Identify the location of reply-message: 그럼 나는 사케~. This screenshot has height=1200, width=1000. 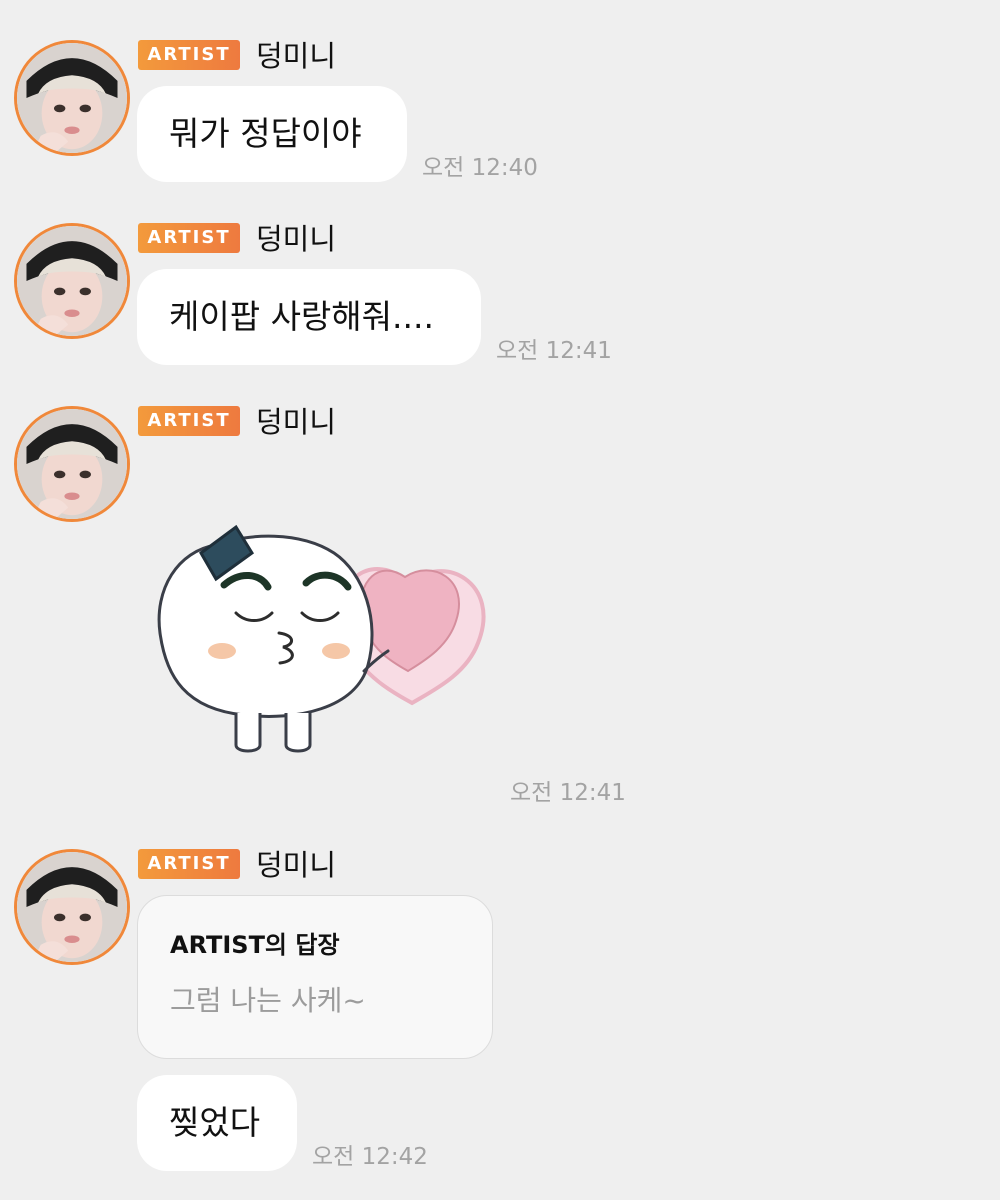
(268, 1000).